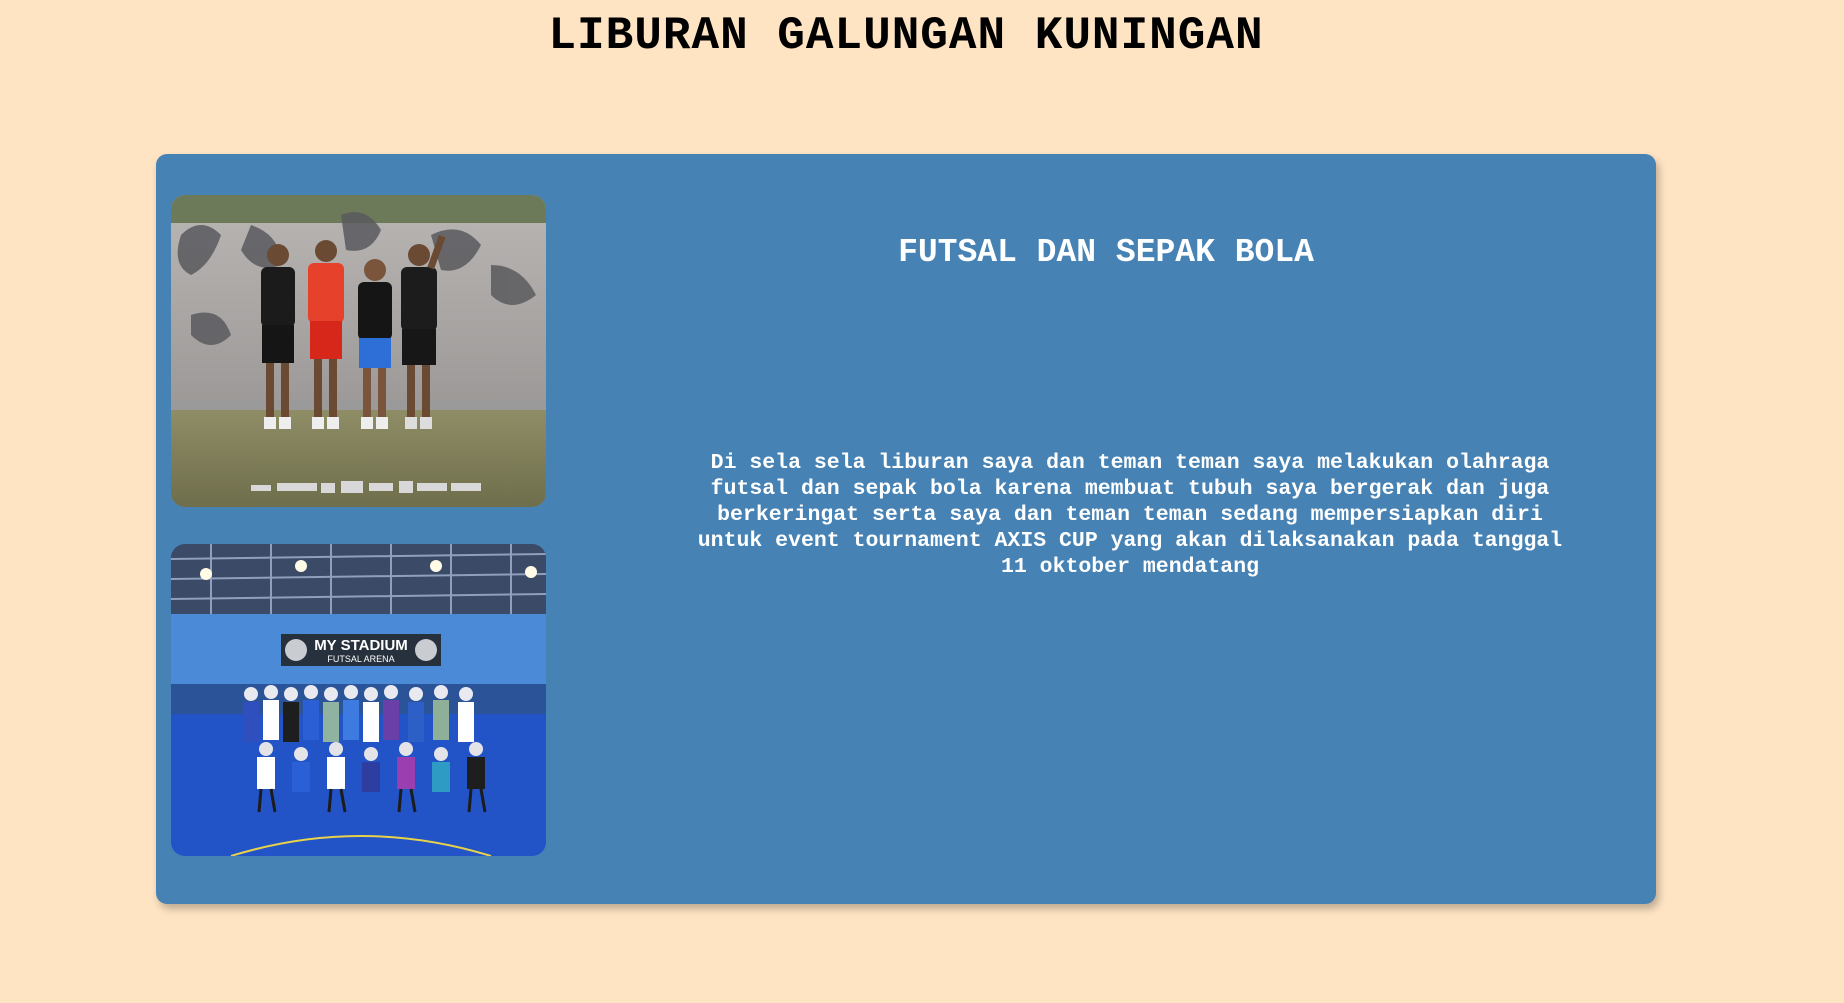 This screenshot has height=1003, width=1844. What do you see at coordinates (358, 700) in the screenshot?
I see `futsal-team-photo: MY STADIUM FUTSAL ARENA` at bounding box center [358, 700].